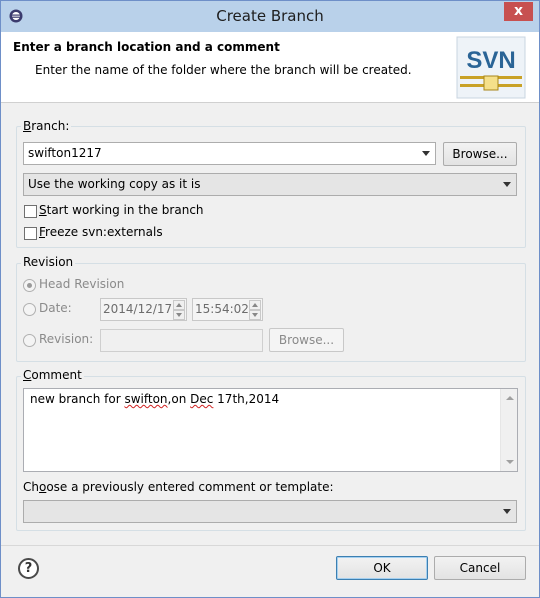 The height and width of the screenshot is (598, 540). I want to click on comment-scrollbar, so click(508, 430).